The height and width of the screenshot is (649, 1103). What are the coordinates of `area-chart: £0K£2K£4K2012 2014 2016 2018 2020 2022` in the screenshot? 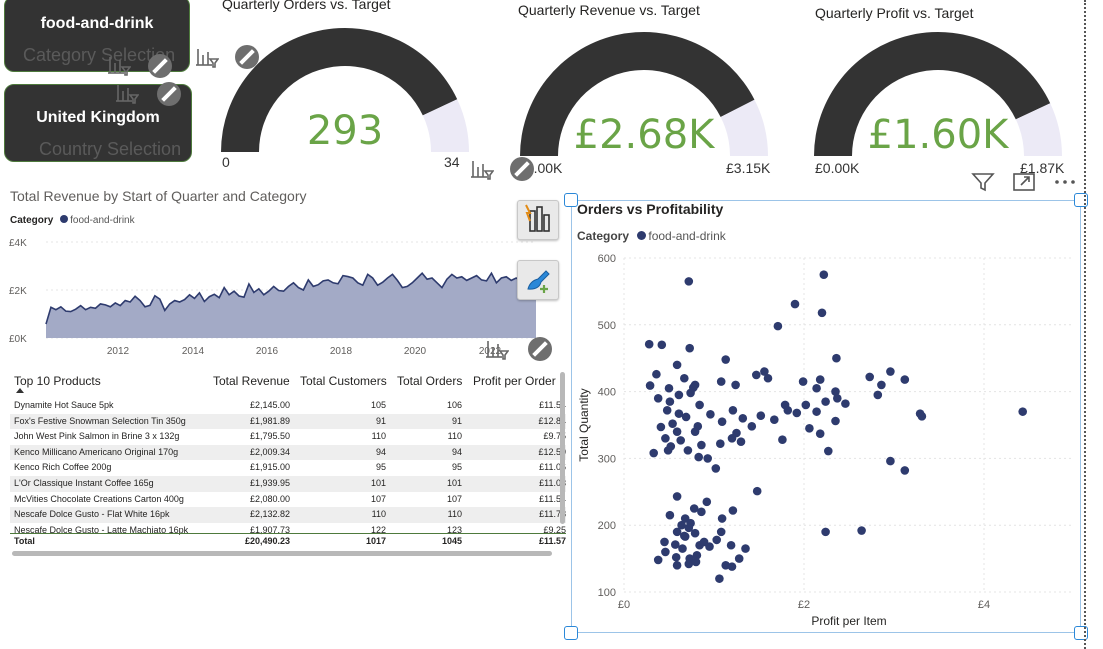 It's located at (270, 297).